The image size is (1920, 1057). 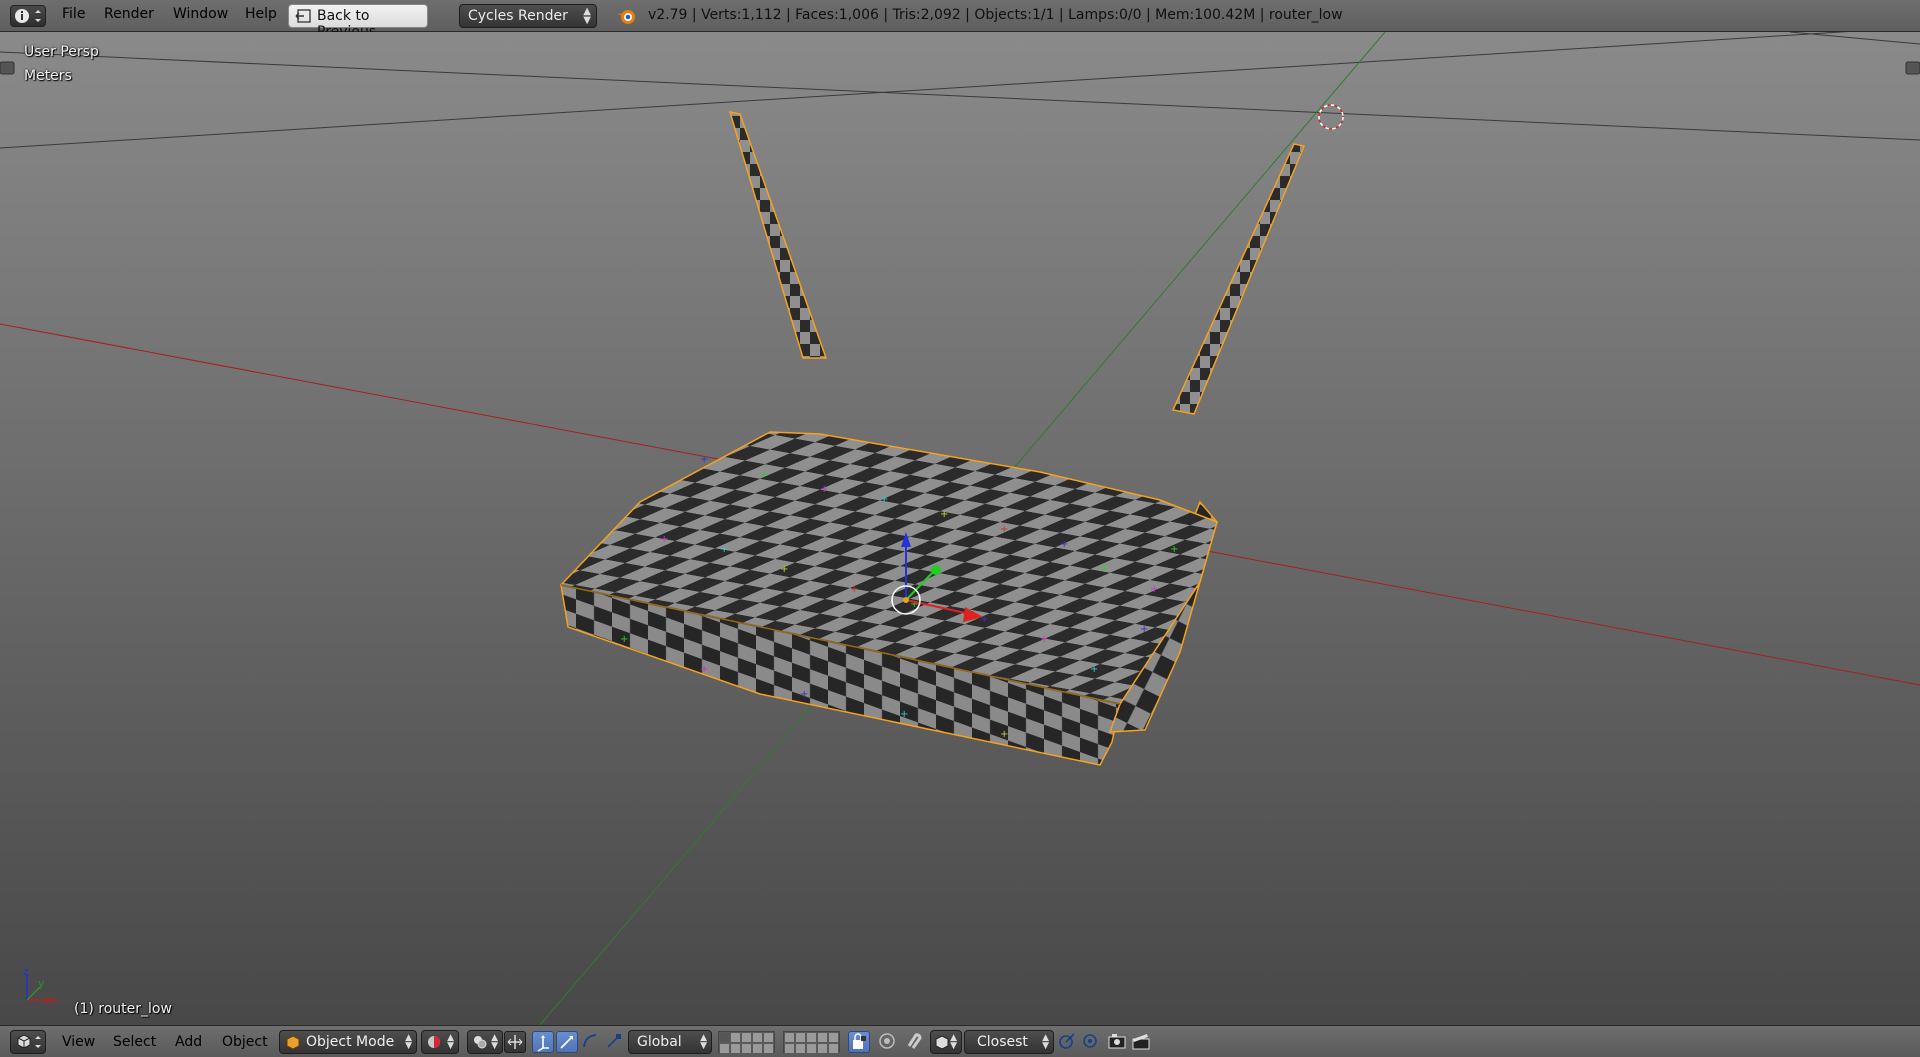 I want to click on mode-dropdown: Object Mode ▲ ▼, so click(x=348, y=1042).